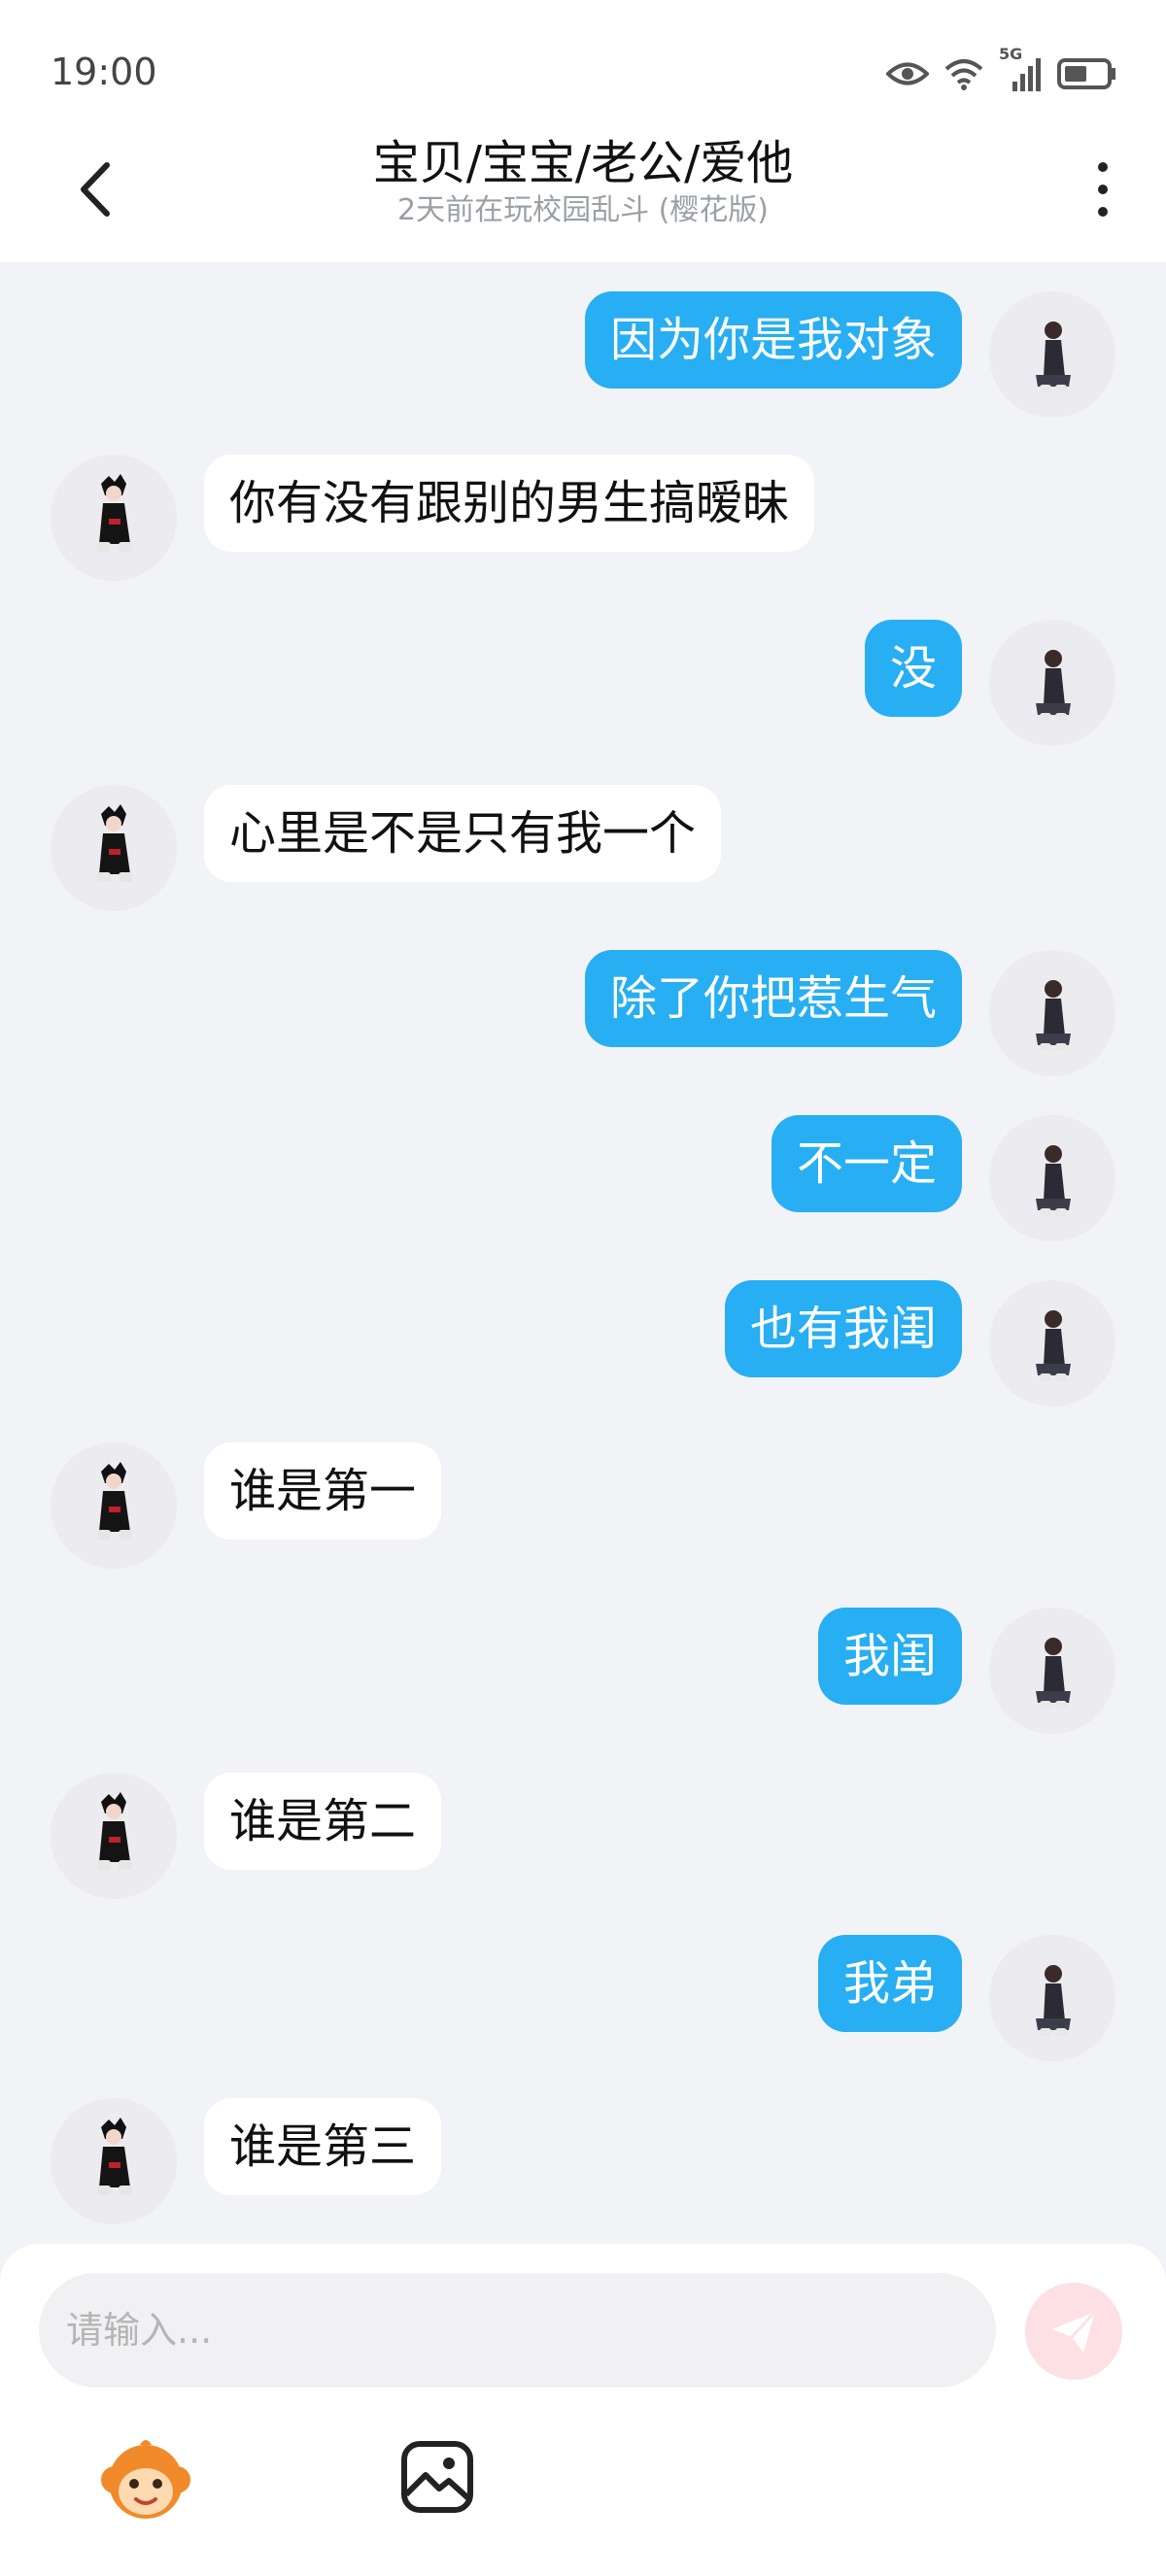 The height and width of the screenshot is (2576, 1166). I want to click on back-button, so click(97, 189).